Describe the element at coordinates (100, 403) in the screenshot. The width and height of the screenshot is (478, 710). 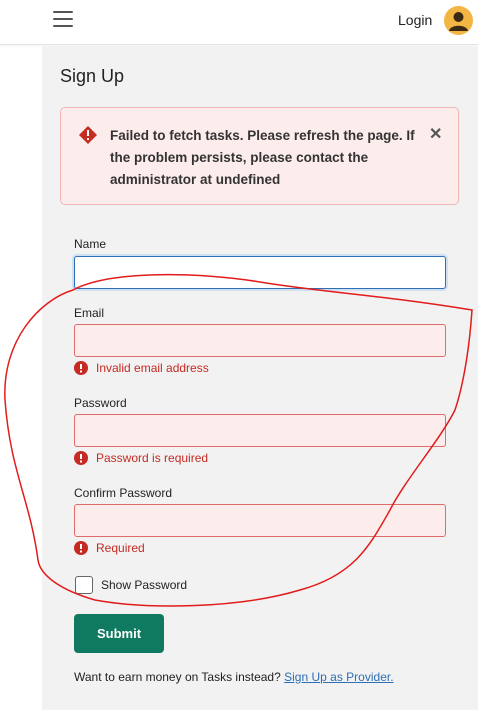
I see `password-label: Password` at that location.